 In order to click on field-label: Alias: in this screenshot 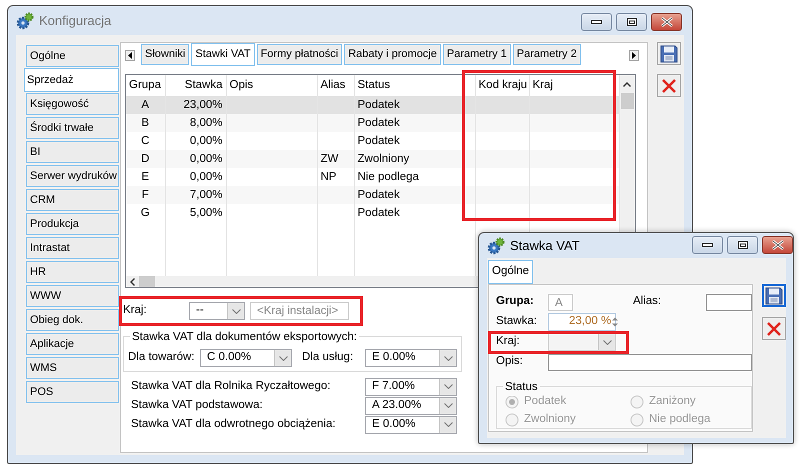, I will do `click(647, 302)`.